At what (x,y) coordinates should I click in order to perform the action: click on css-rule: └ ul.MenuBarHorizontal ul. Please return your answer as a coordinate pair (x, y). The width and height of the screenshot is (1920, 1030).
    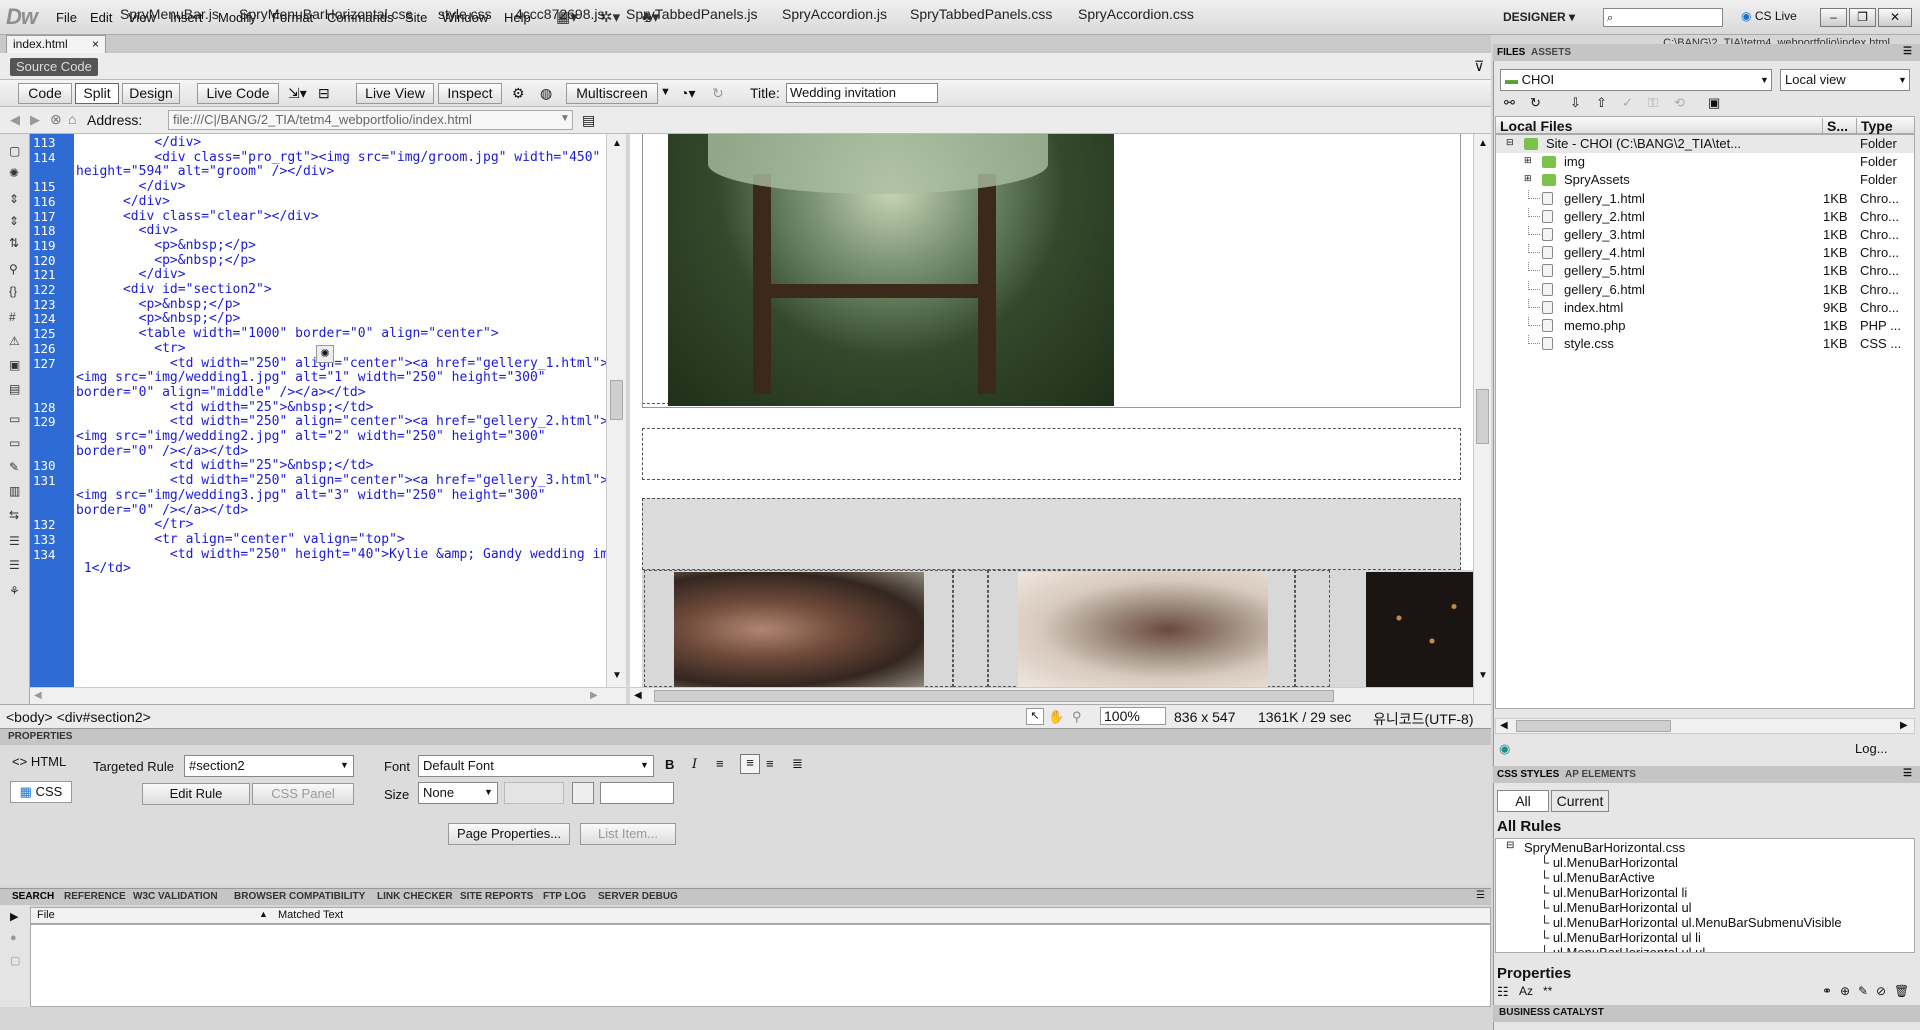
    Looking at the image, I should click on (1616, 907).